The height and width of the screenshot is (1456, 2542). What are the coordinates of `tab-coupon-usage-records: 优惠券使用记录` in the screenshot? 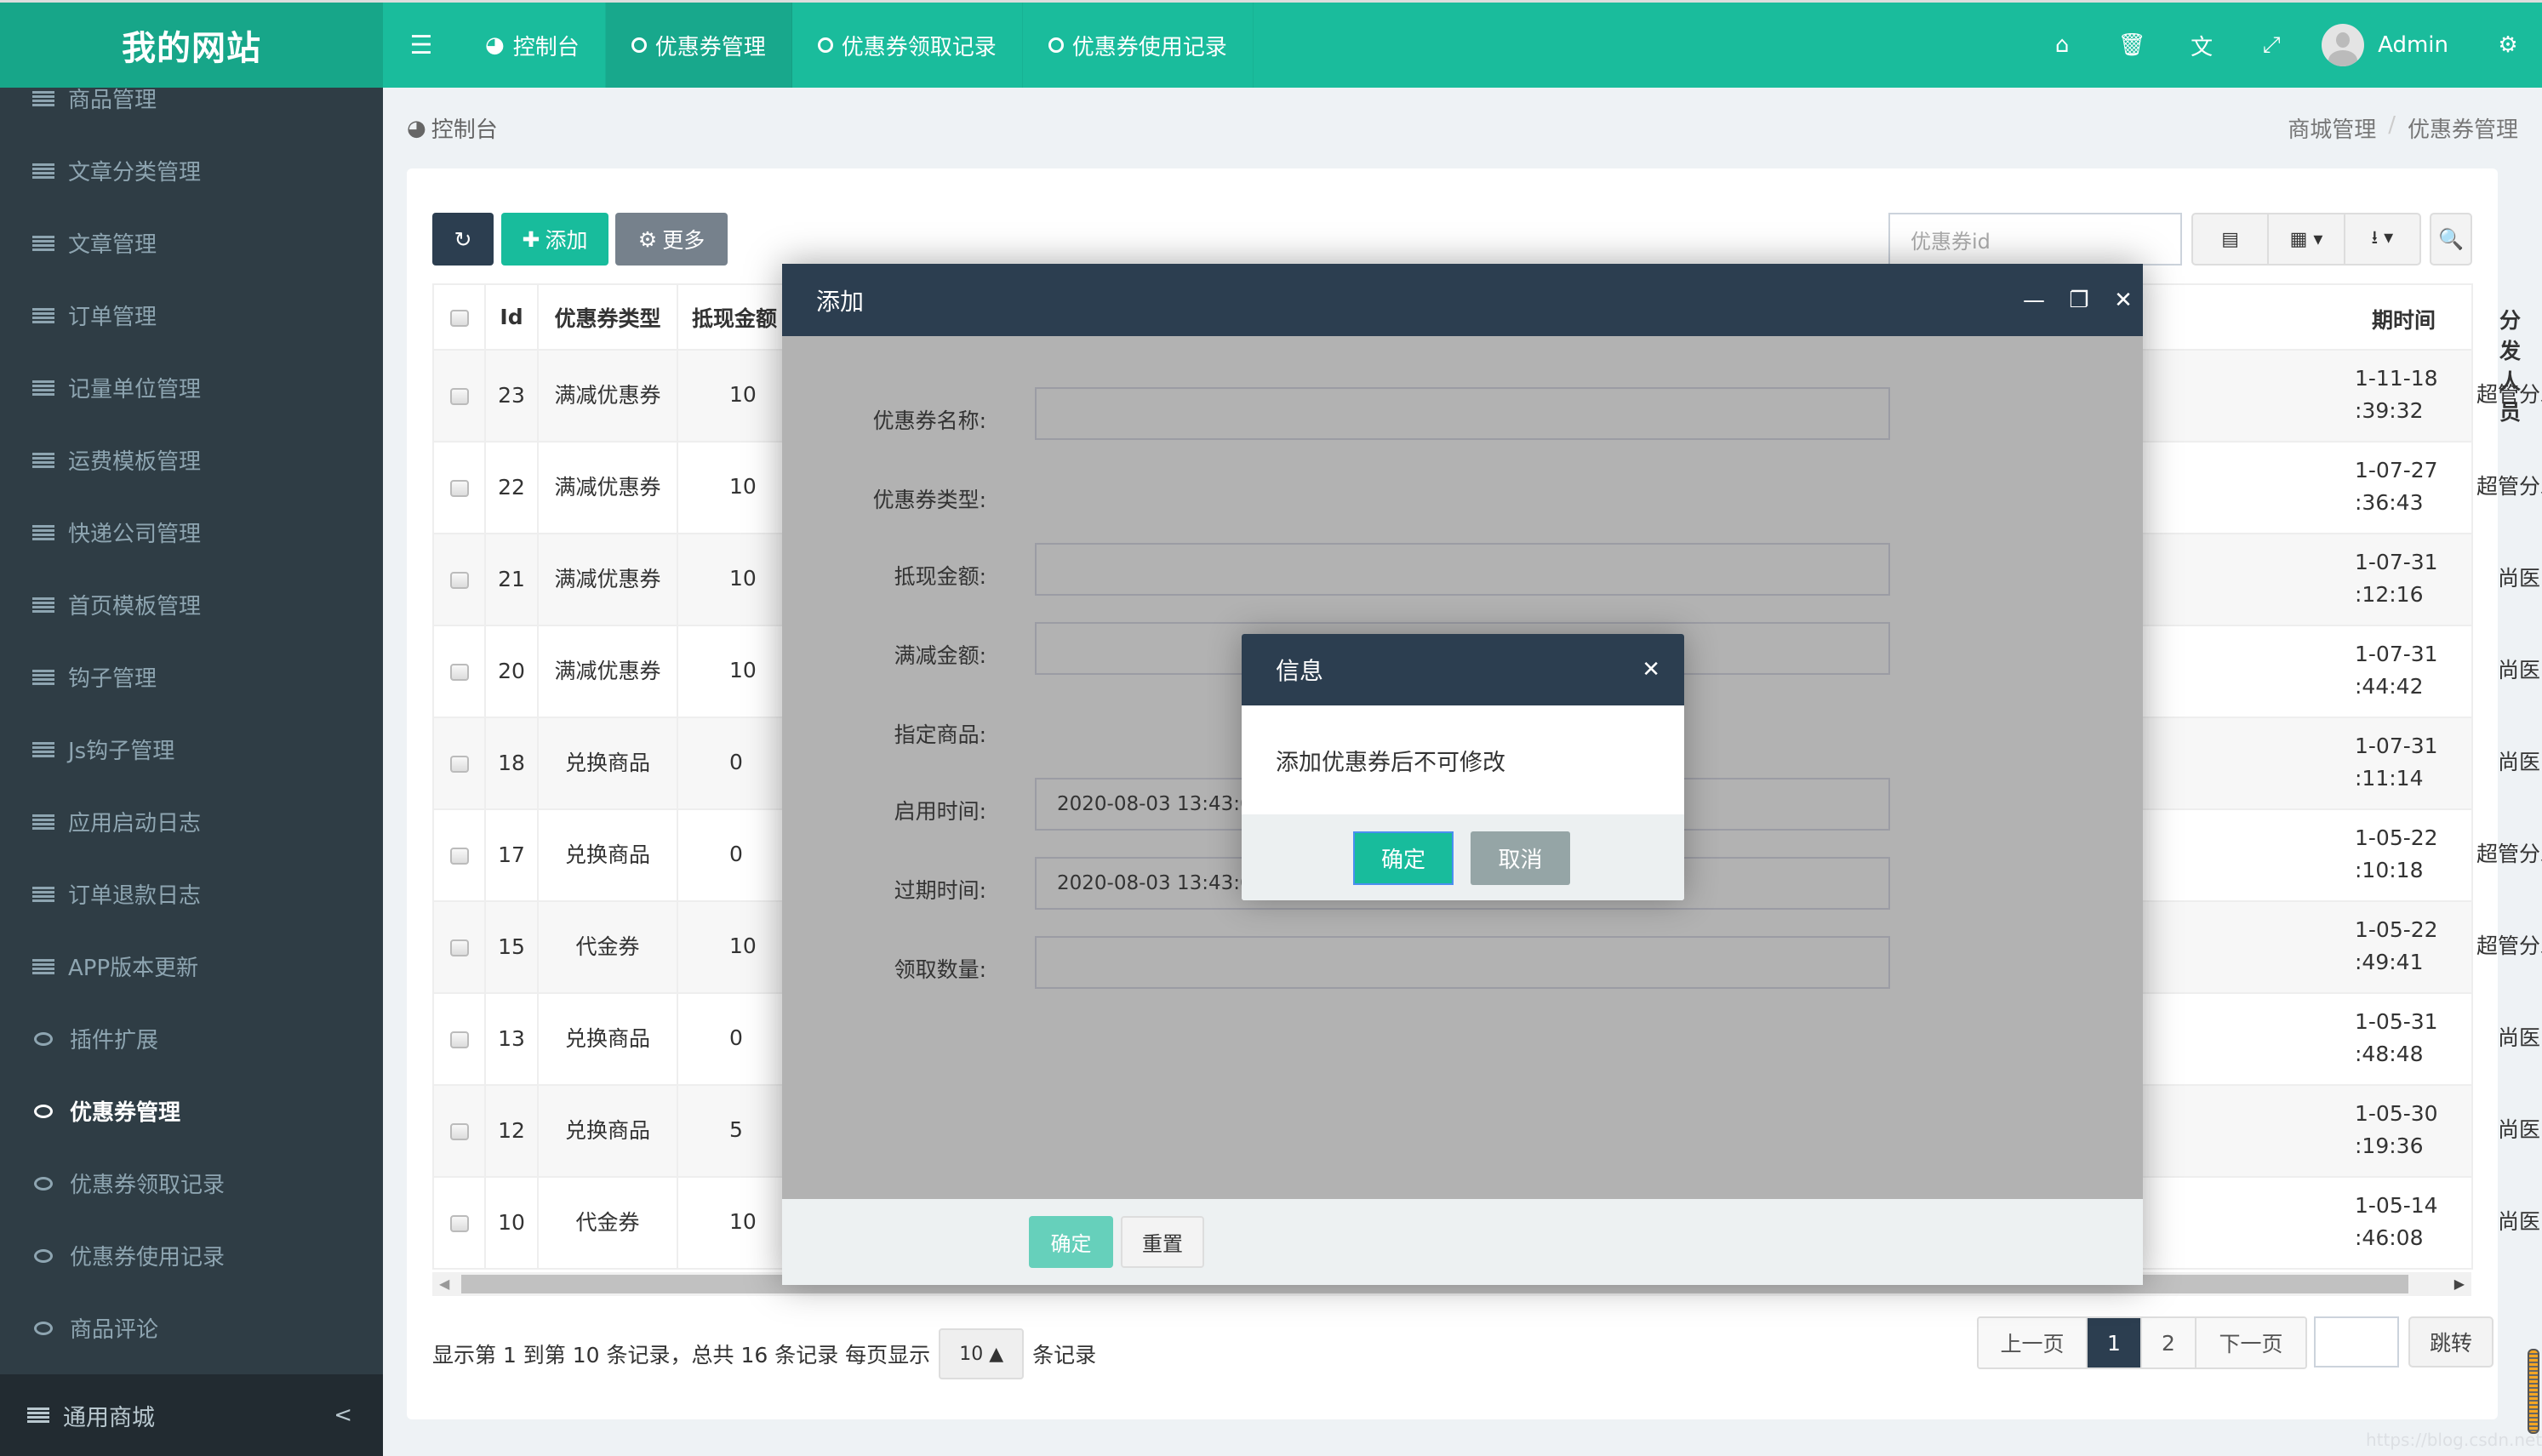 It's located at (1138, 45).